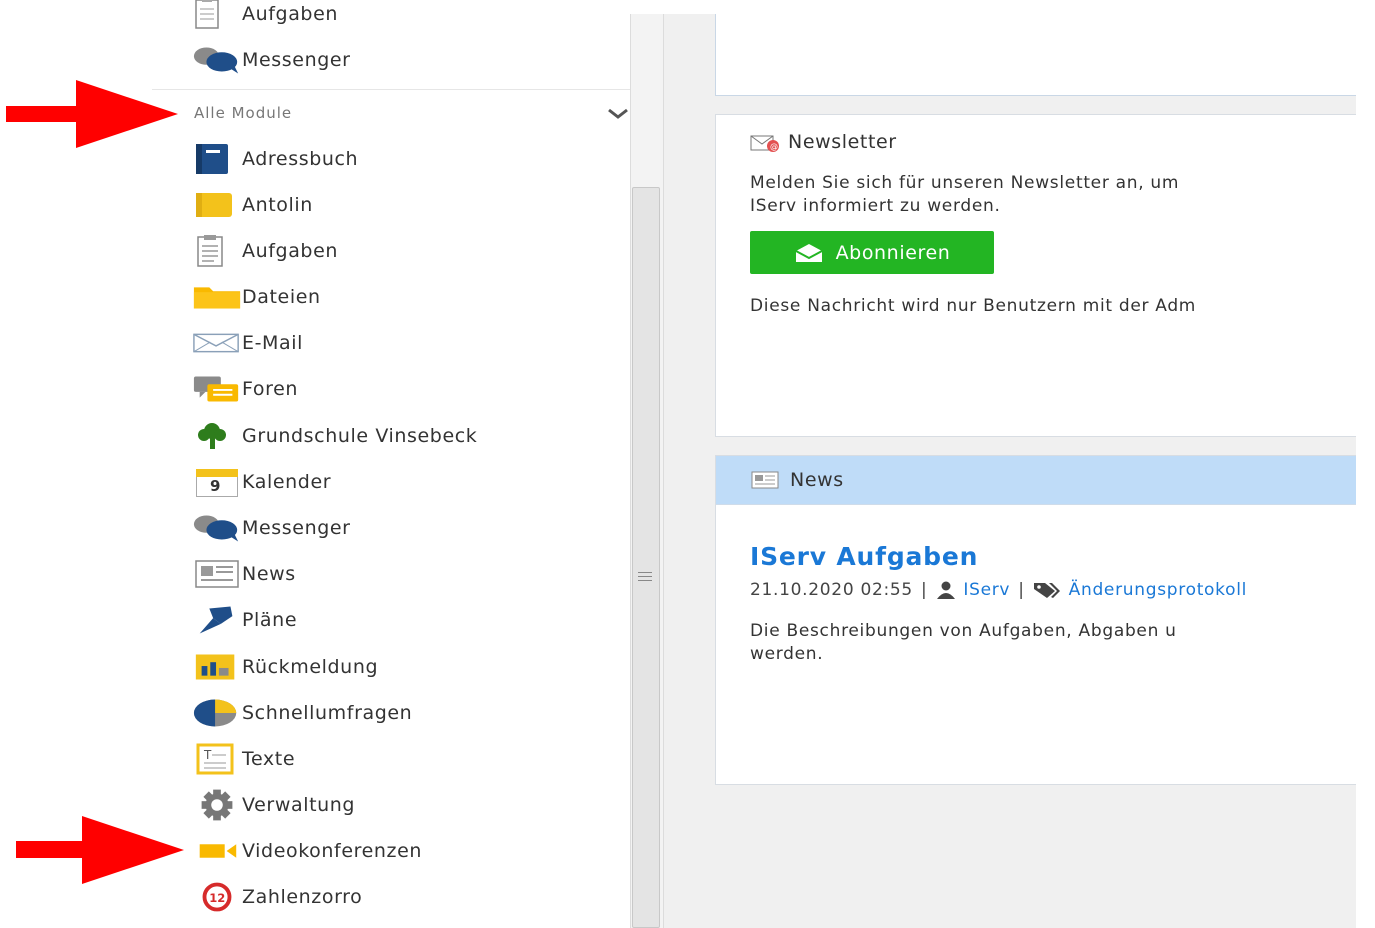 The height and width of the screenshot is (928, 1375). Describe the element at coordinates (273, 343) in the screenshot. I see `sidebar-item-label: E-Mail` at that location.